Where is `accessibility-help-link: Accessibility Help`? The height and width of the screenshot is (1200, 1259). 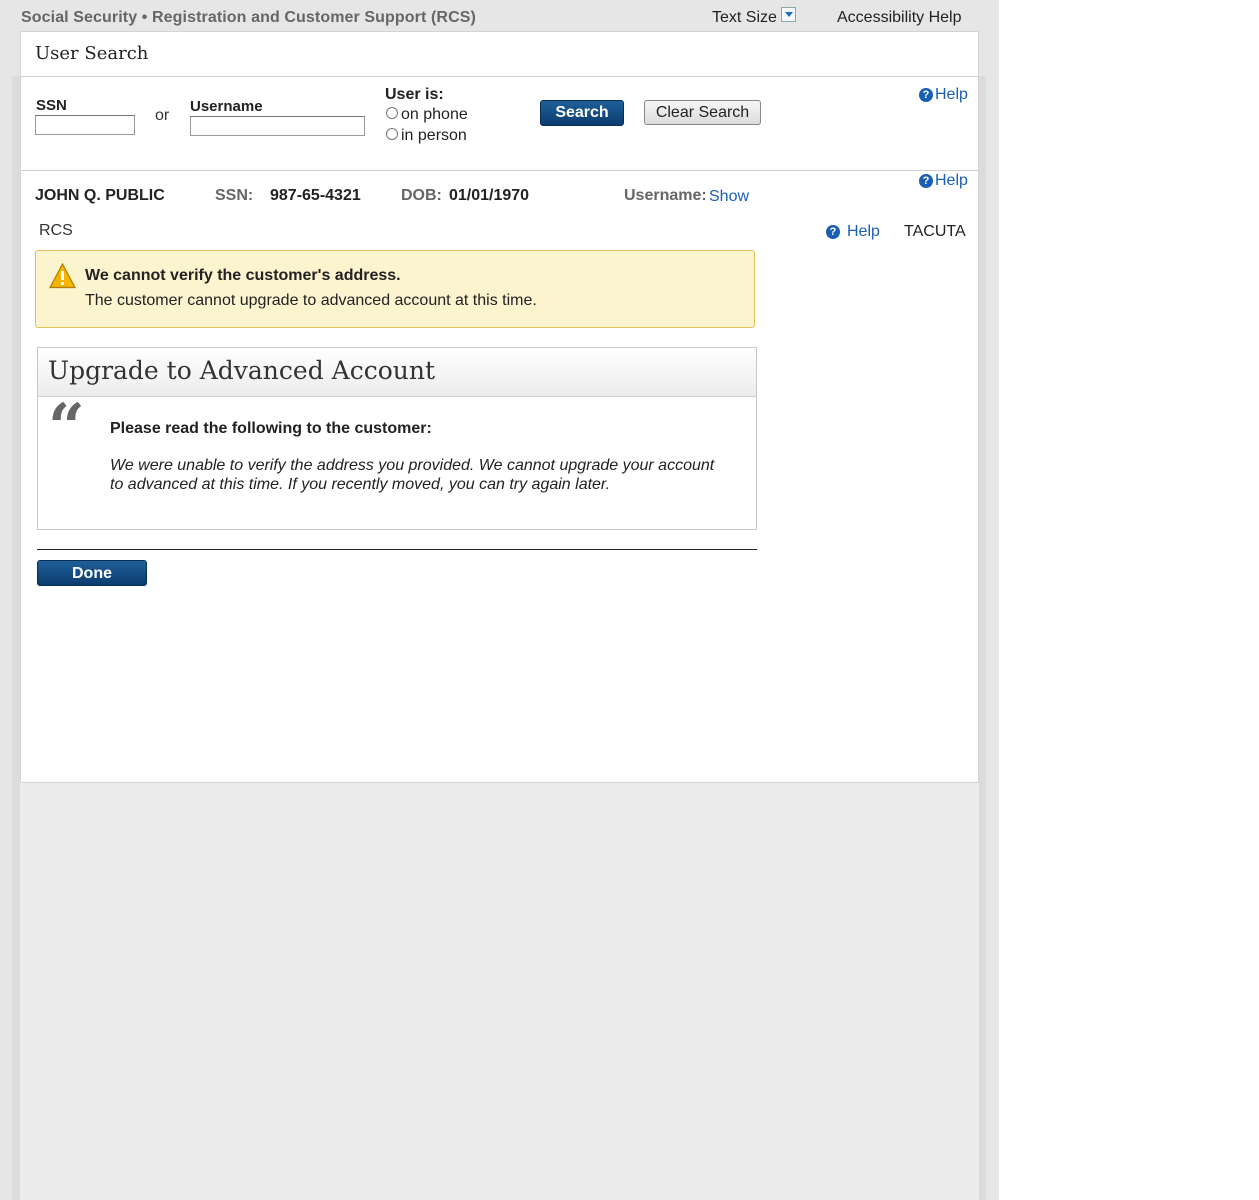 accessibility-help-link: Accessibility Help is located at coordinates (899, 18).